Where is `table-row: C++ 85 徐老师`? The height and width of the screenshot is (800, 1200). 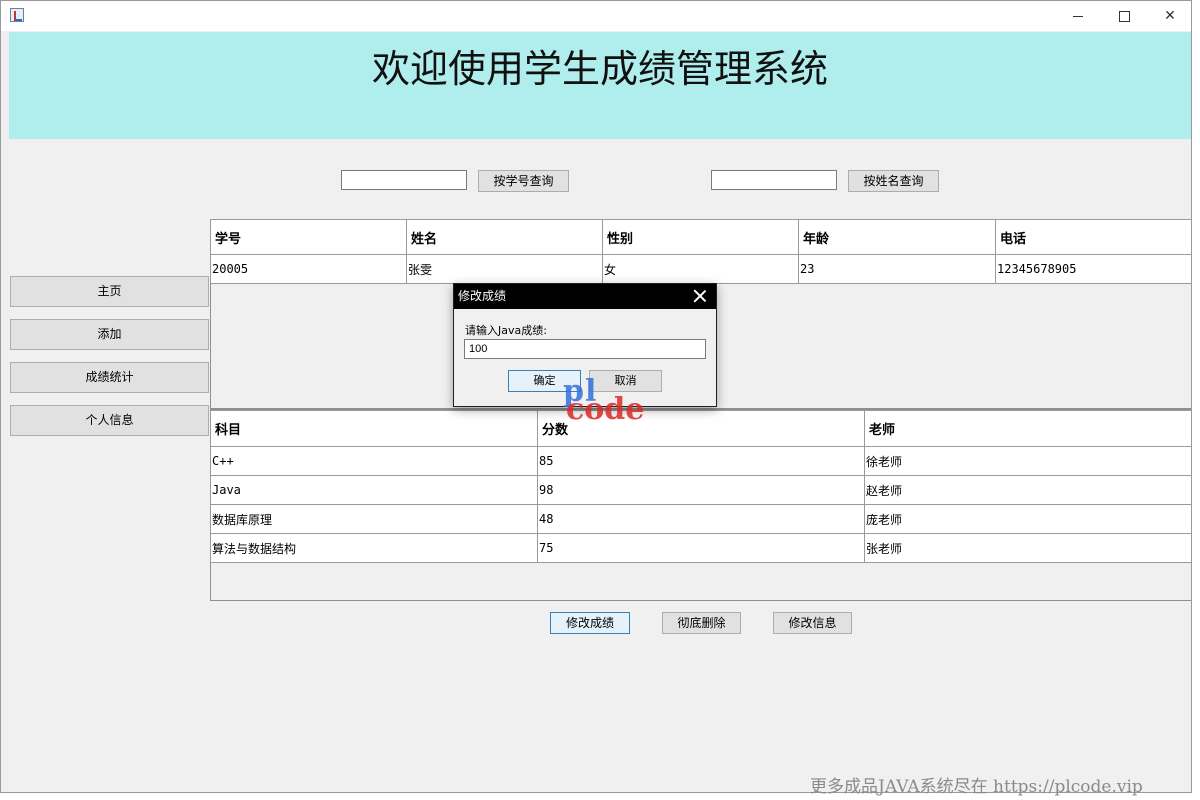 table-row: C++ 85 徐老师 is located at coordinates (700, 461).